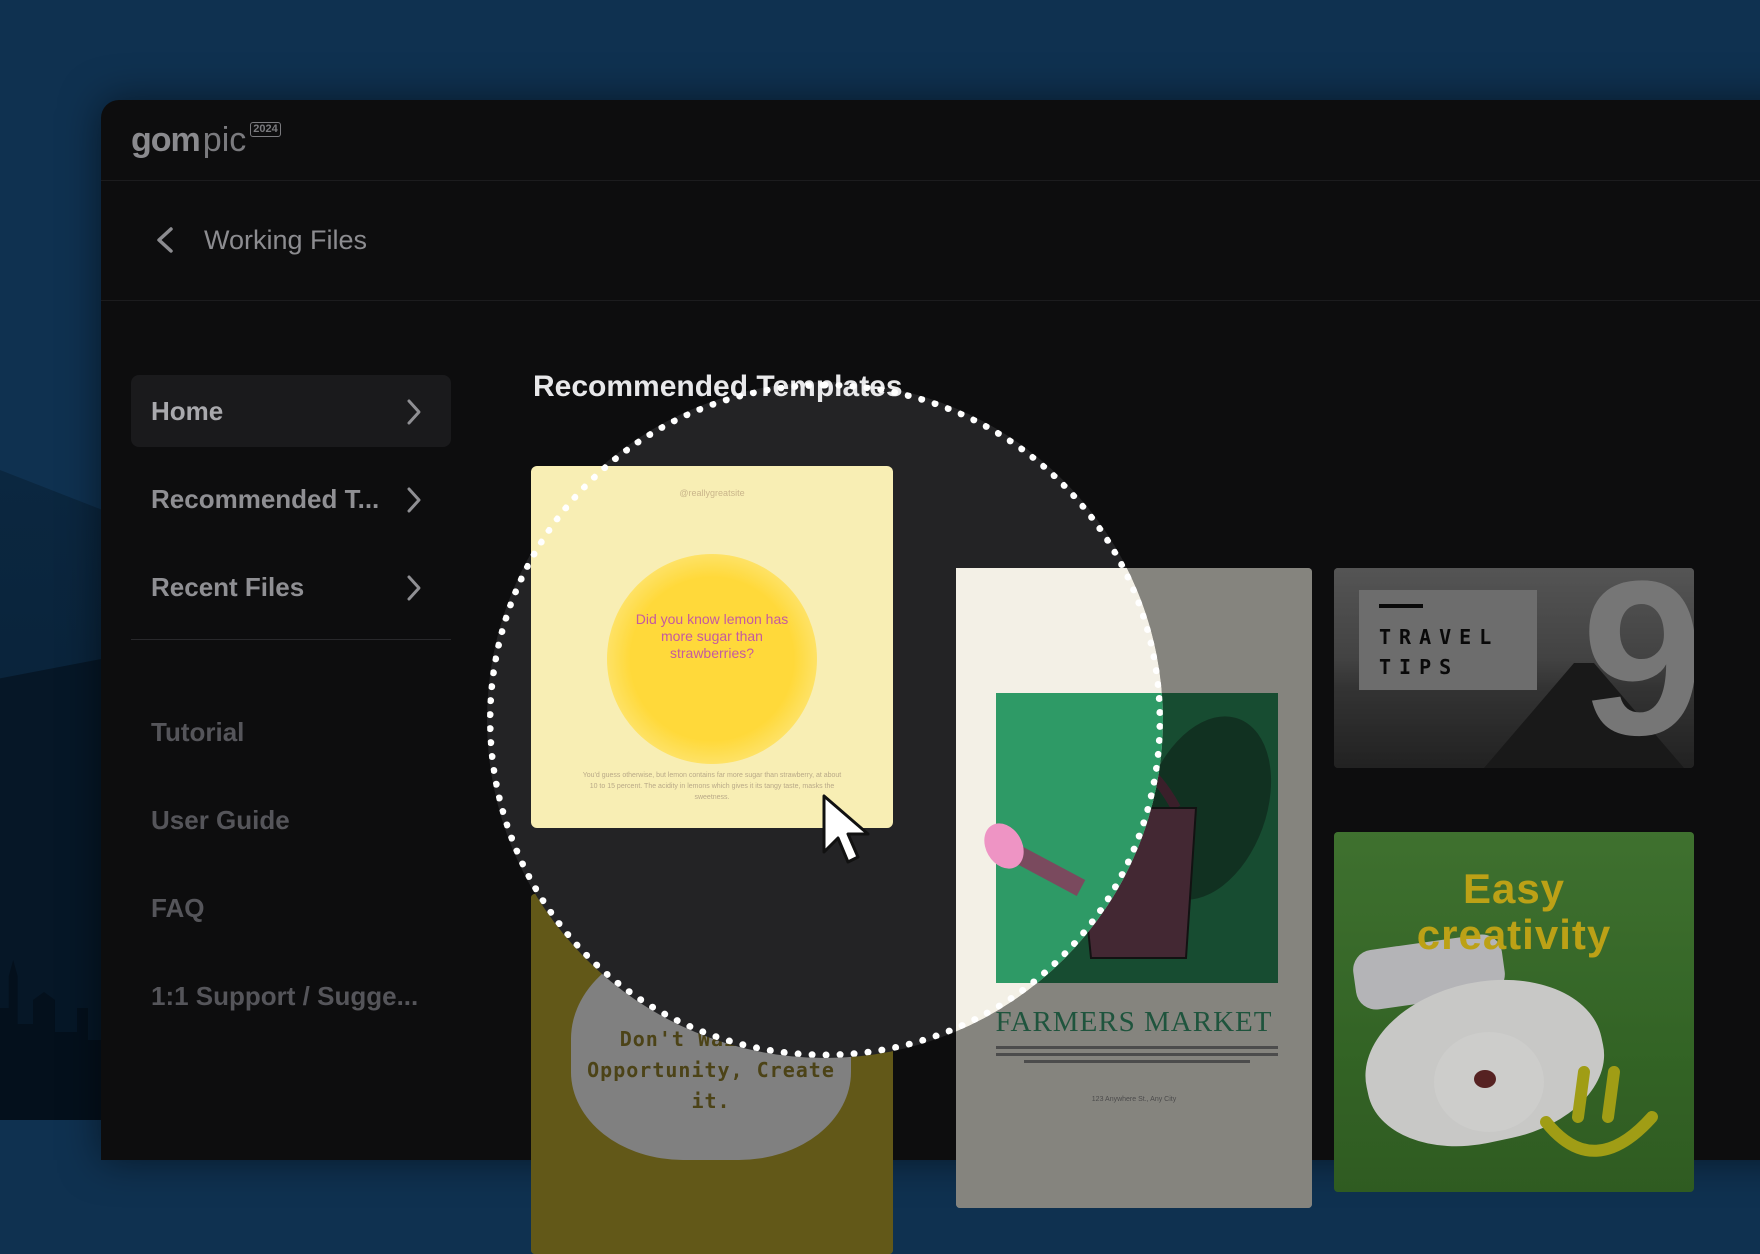 The height and width of the screenshot is (1254, 1760). What do you see at coordinates (291, 639) in the screenshot?
I see `sidebar-divider` at bounding box center [291, 639].